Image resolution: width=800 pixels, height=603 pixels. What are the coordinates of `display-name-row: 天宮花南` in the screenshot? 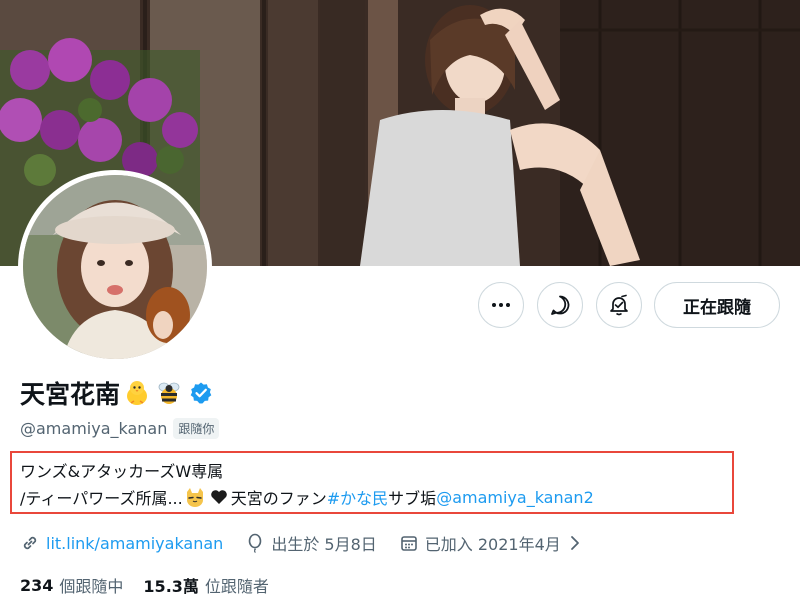 It's located at (117, 393).